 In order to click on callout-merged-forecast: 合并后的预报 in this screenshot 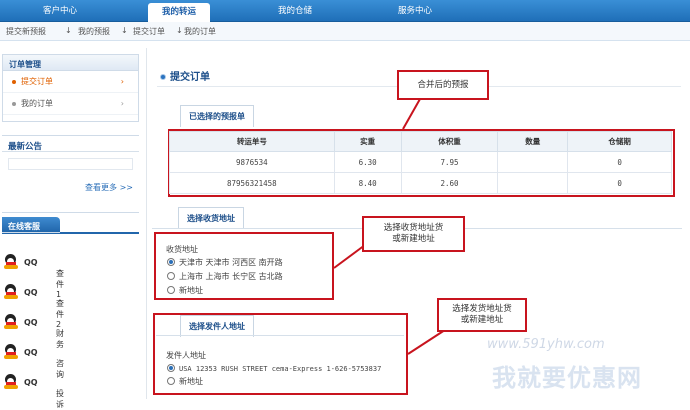, I will do `click(443, 85)`.